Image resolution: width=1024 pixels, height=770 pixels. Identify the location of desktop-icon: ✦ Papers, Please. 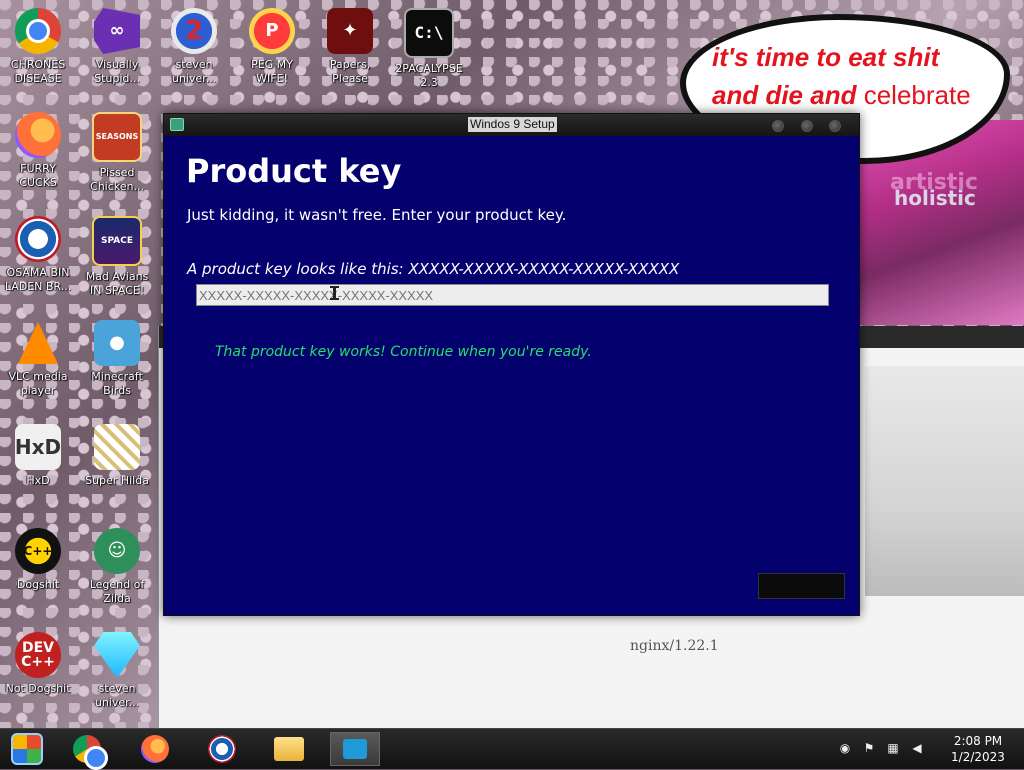
(350, 47).